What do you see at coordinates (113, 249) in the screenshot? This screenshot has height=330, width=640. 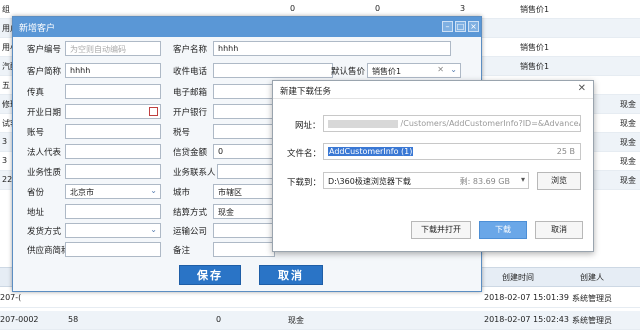 I see `supplier-input` at bounding box center [113, 249].